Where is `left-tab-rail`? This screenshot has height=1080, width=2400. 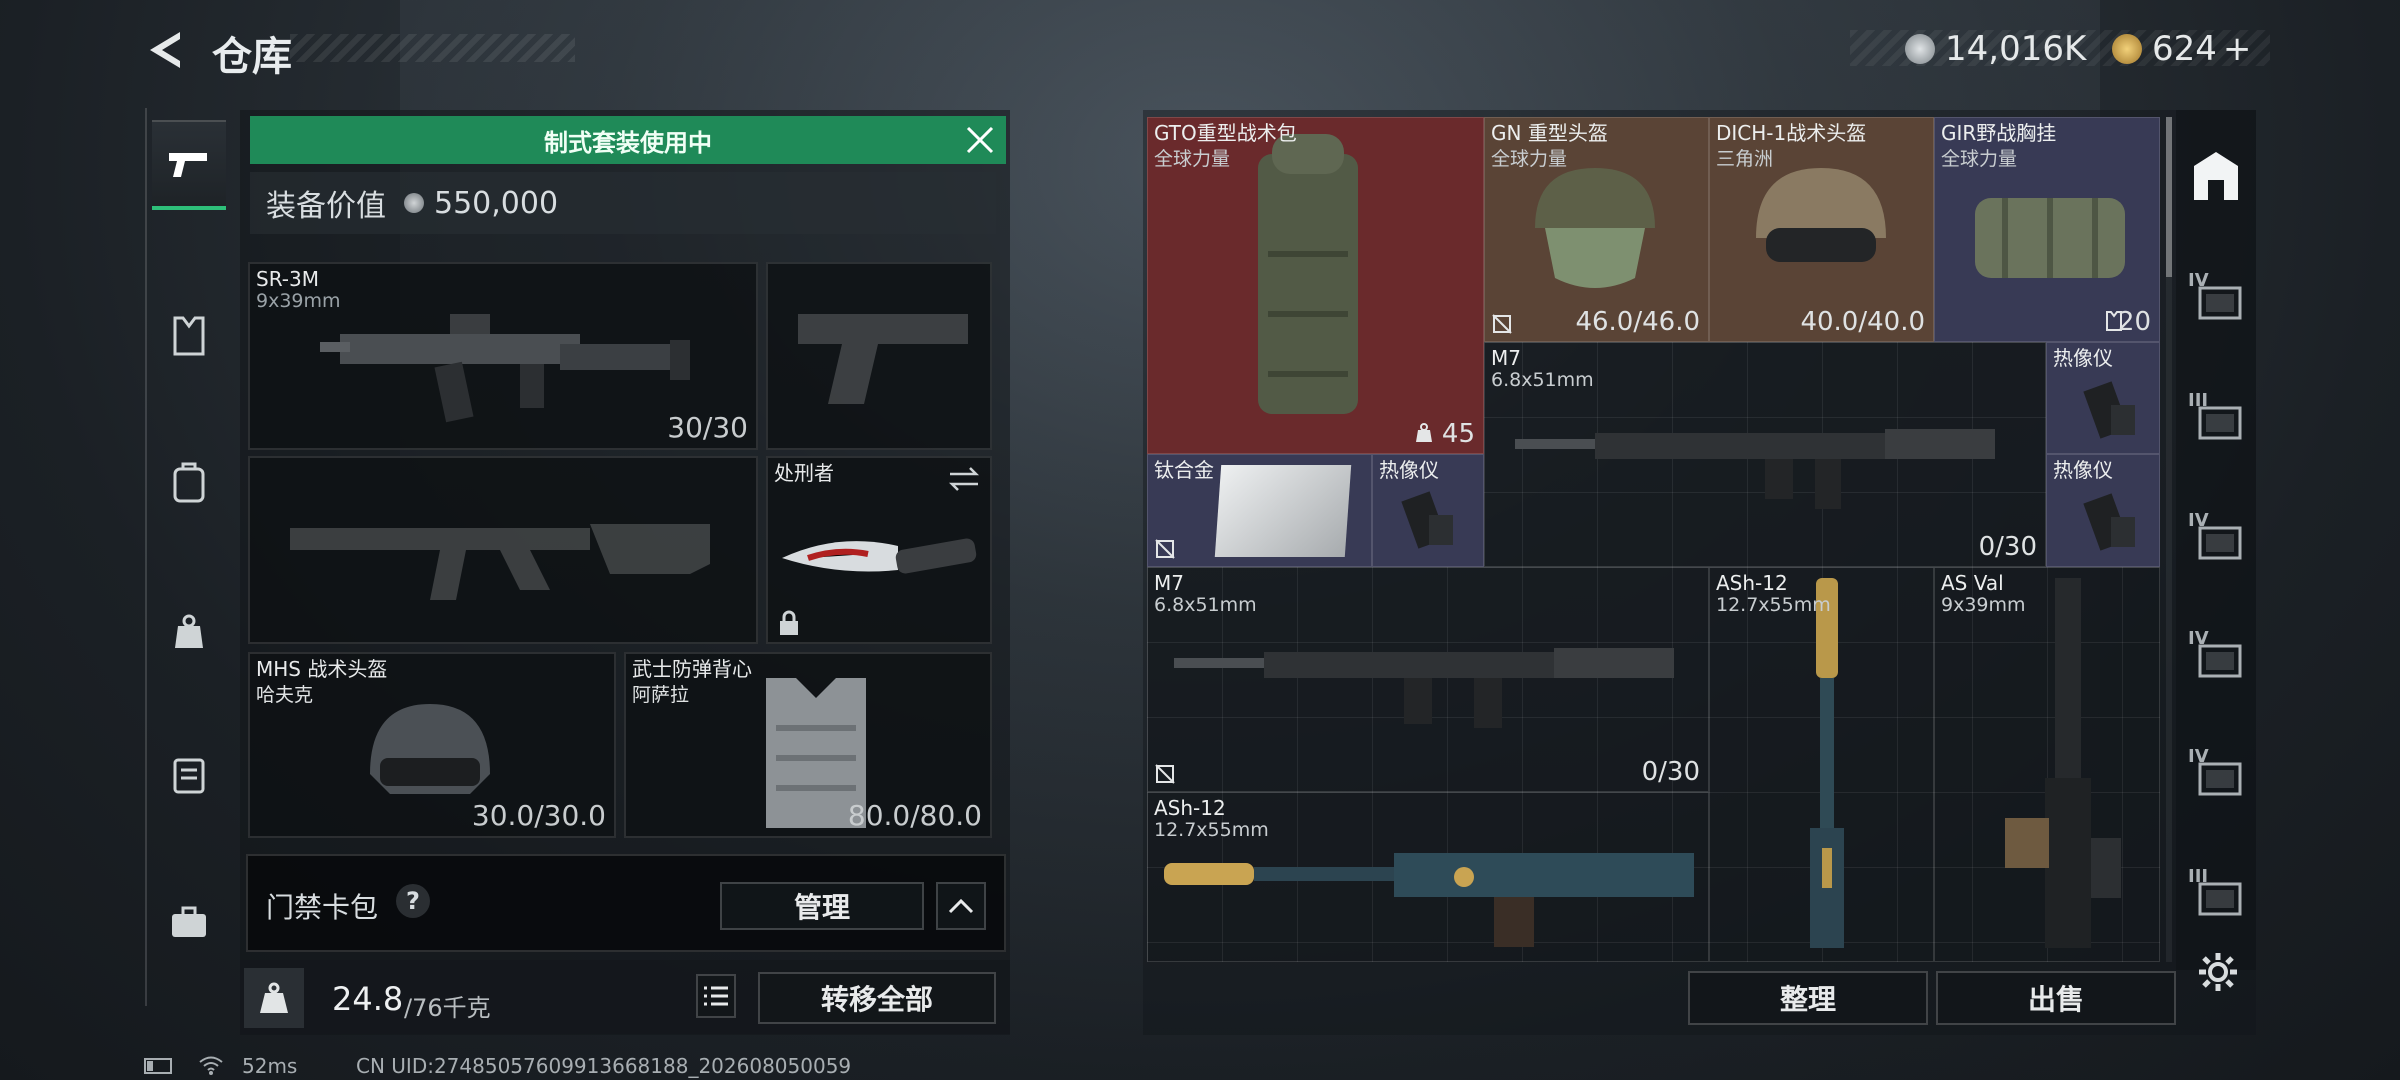 left-tab-rail is located at coordinates (170, 557).